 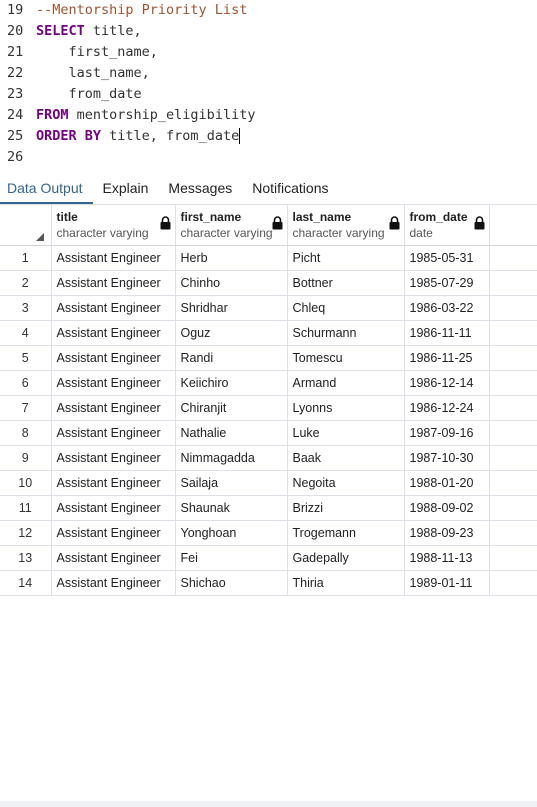 I want to click on tab-messages: Messages, so click(x=200, y=189).